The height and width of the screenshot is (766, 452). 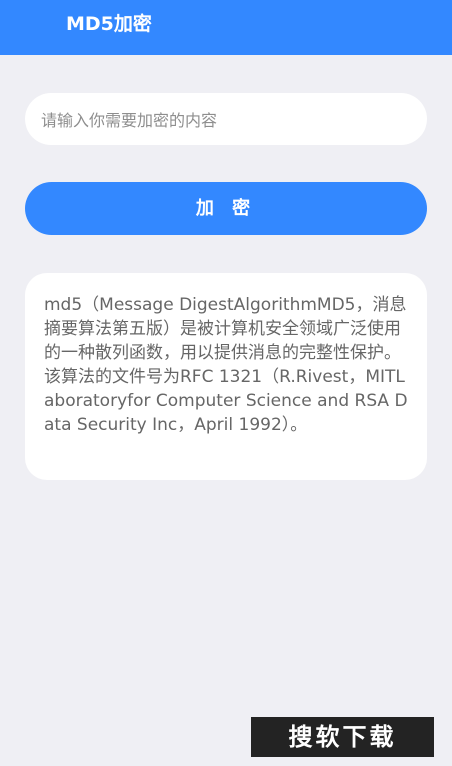 What do you see at coordinates (226, 27) in the screenshot?
I see `app-bar: MD5加密` at bounding box center [226, 27].